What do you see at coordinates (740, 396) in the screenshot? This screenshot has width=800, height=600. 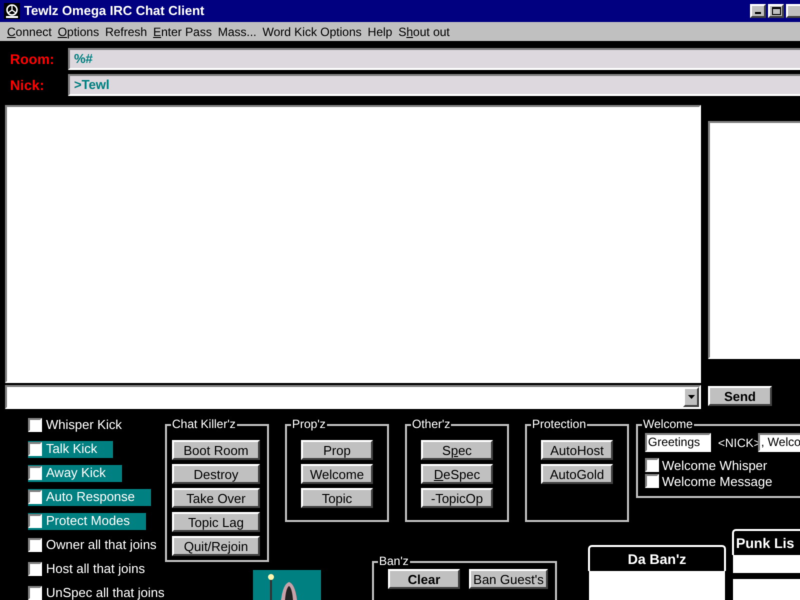 I see `send-button: Send` at bounding box center [740, 396].